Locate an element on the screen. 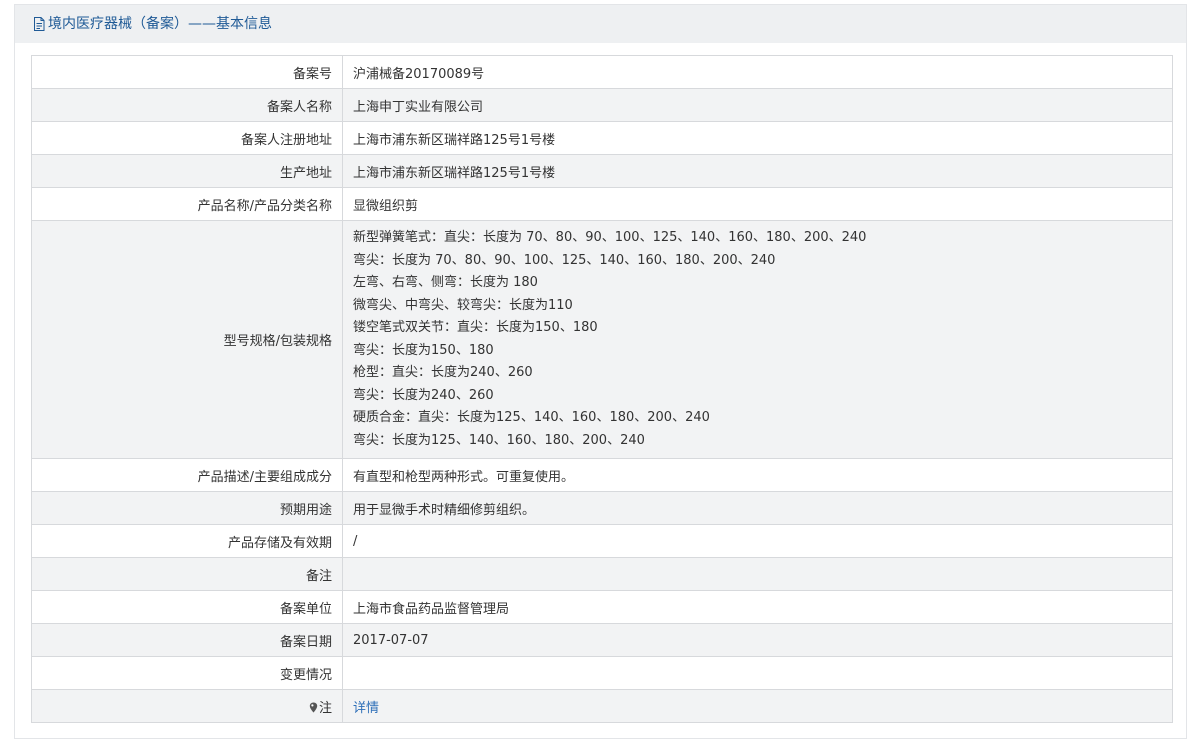  spec-line: 左弯、右弯、侧弯：长度为 180 is located at coordinates (445, 282).